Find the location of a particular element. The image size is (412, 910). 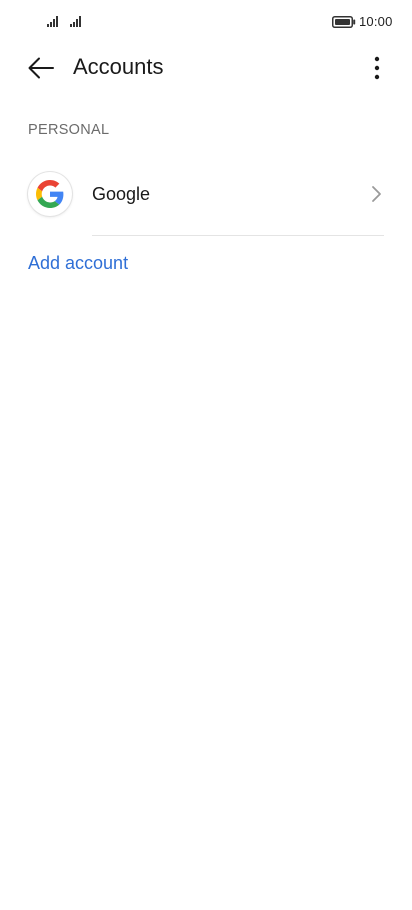

more-vertical-icon is located at coordinates (377, 68).